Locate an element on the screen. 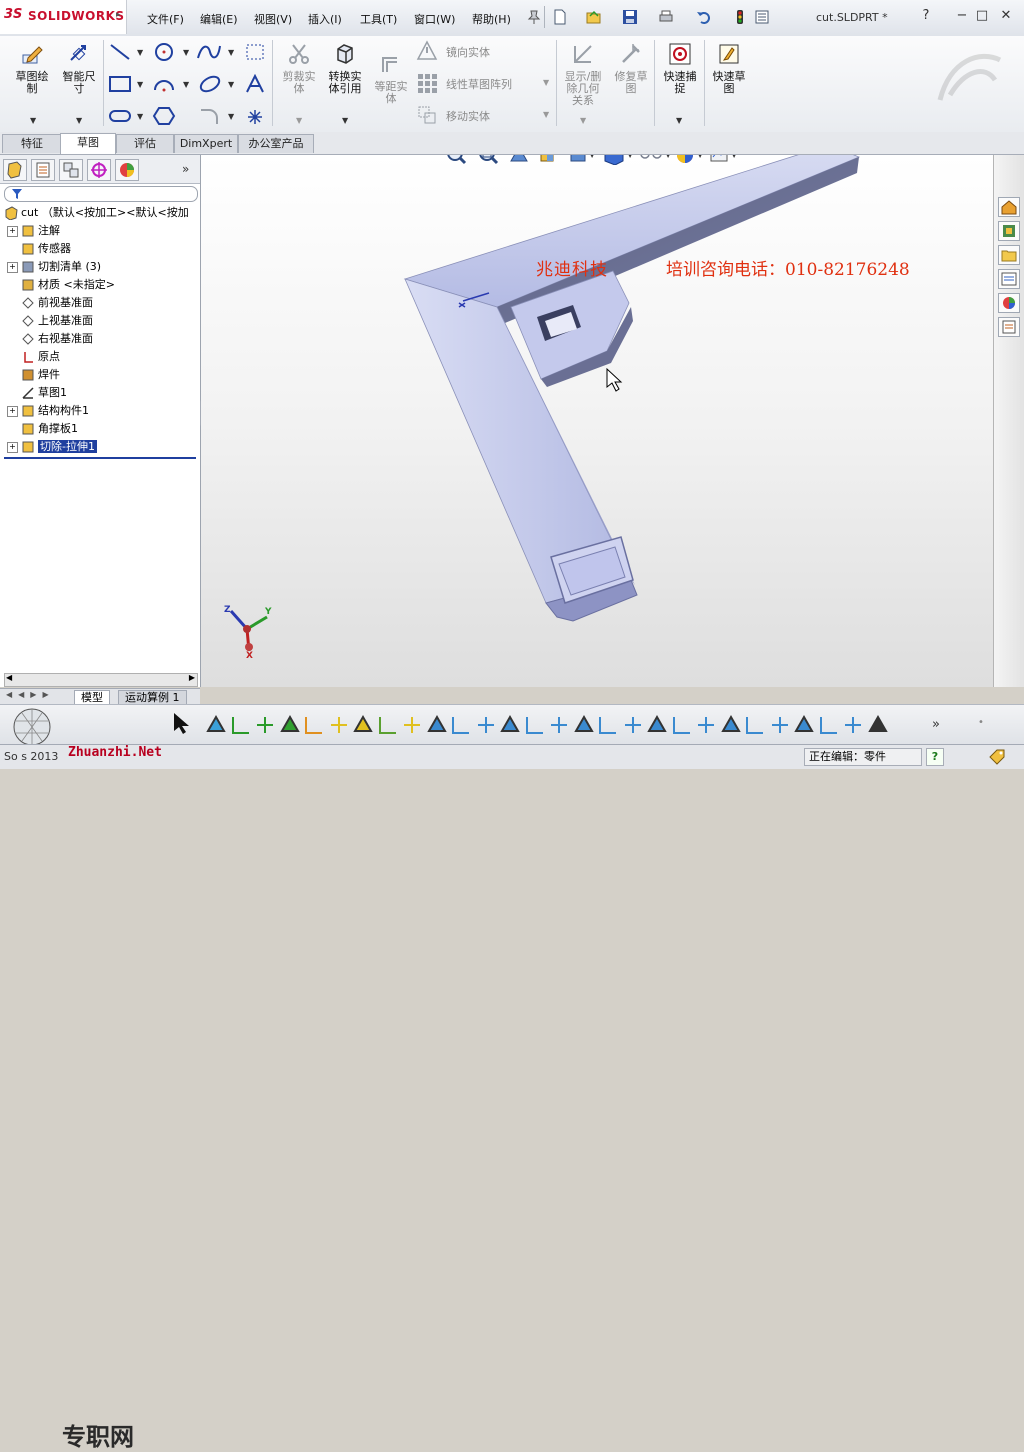 This screenshot has height=1452, width=1024. feature-manager-tab-icon is located at coordinates (15, 170).